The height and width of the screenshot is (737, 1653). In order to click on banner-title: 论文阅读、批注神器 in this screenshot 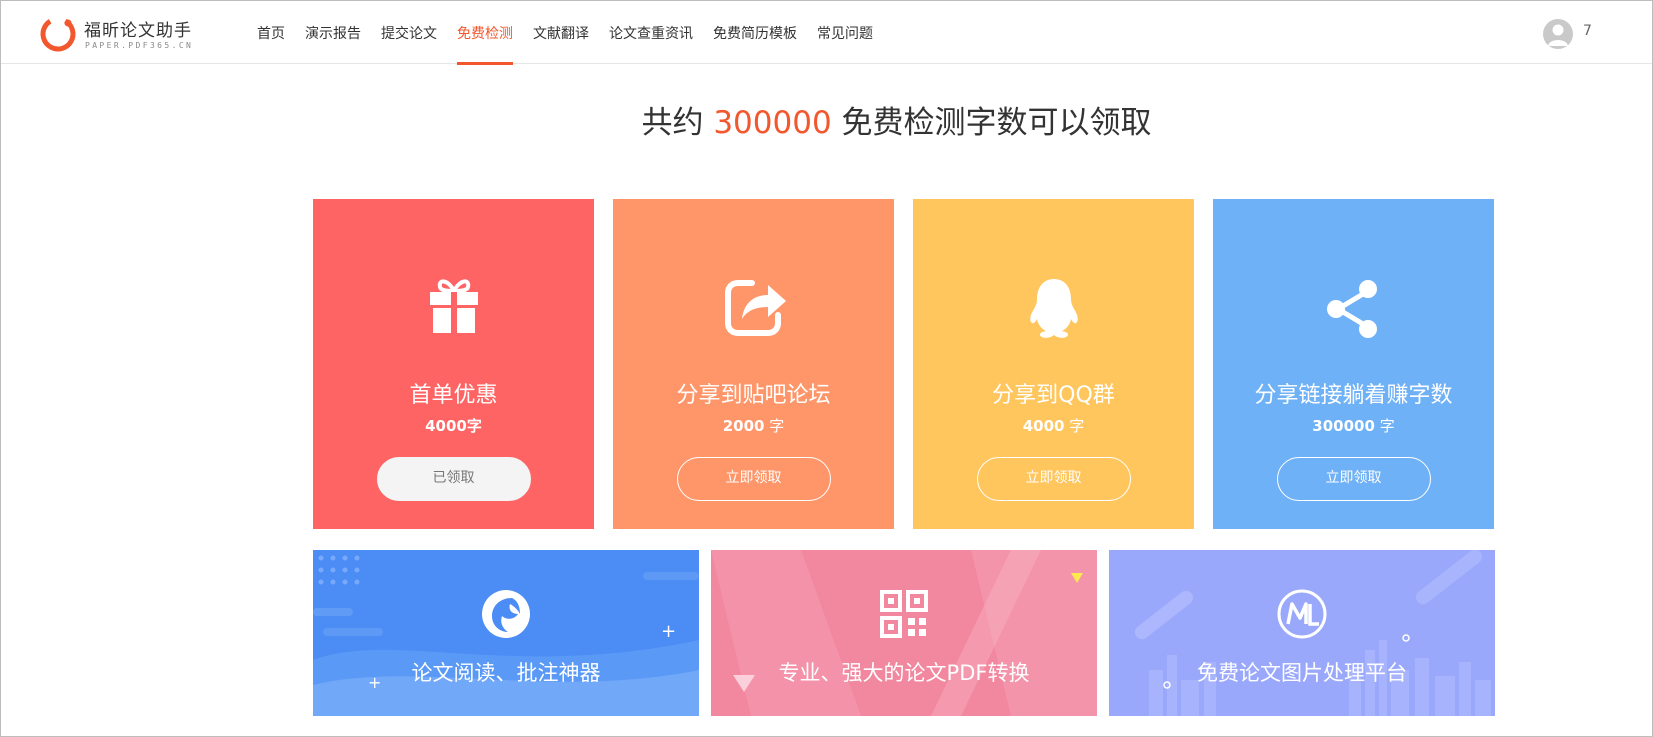, I will do `click(506, 673)`.